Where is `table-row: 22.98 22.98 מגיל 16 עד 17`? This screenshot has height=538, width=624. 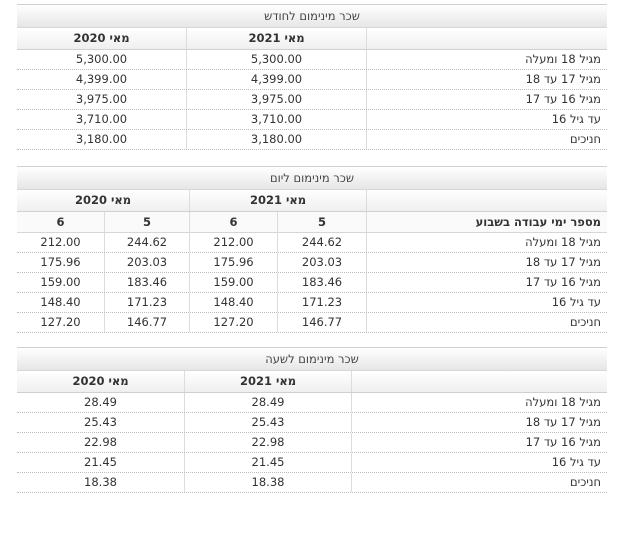
table-row: 22.98 22.98 מגיל 16 עד 17 is located at coordinates (312, 443).